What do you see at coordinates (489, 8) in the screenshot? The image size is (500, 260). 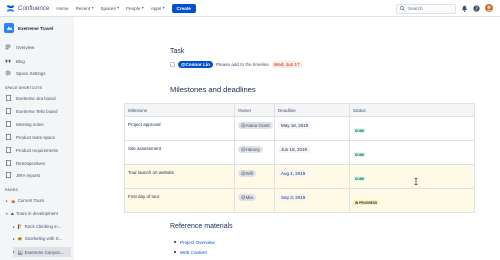 I see `user-avatar` at bounding box center [489, 8].